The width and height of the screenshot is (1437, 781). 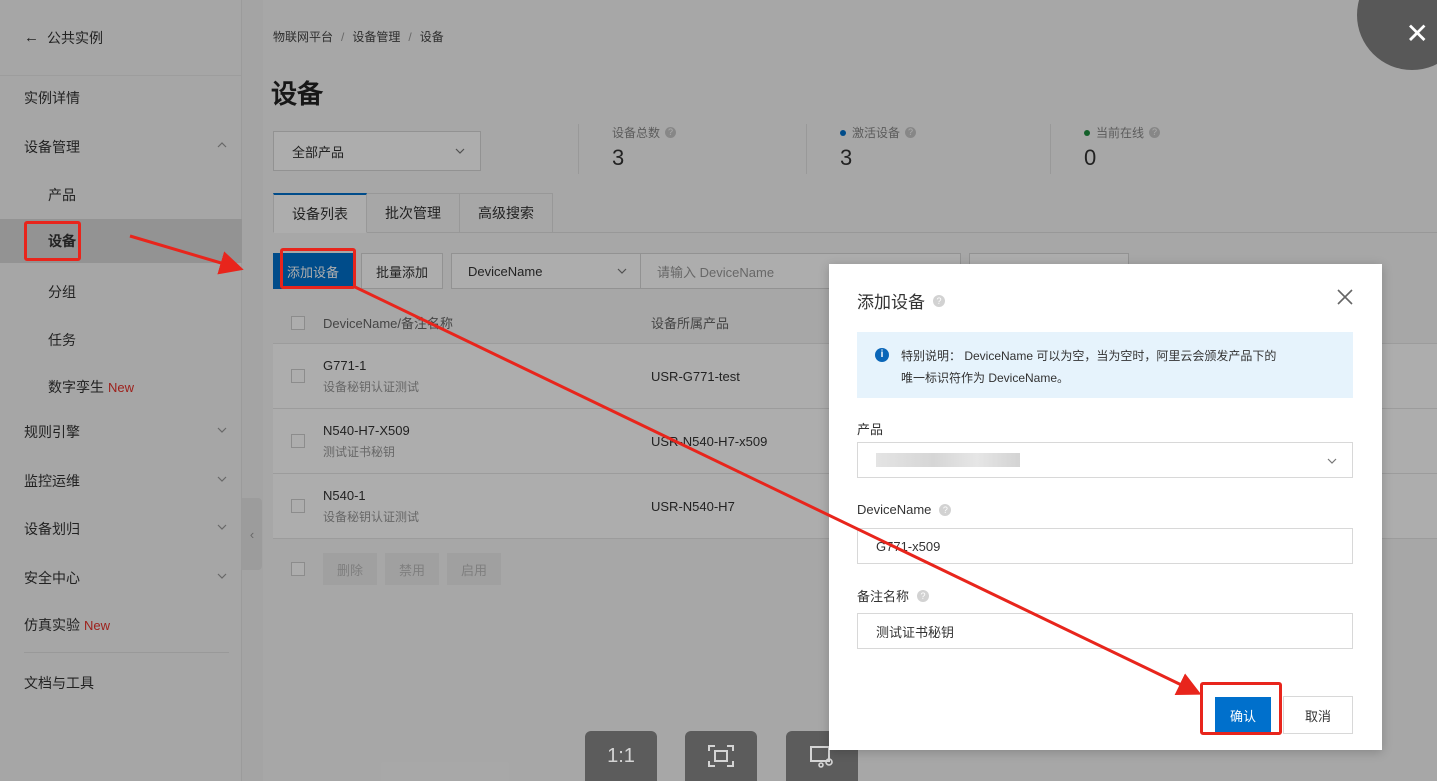 I want to click on note-value: 测试证书秘钥, so click(x=915, y=632).